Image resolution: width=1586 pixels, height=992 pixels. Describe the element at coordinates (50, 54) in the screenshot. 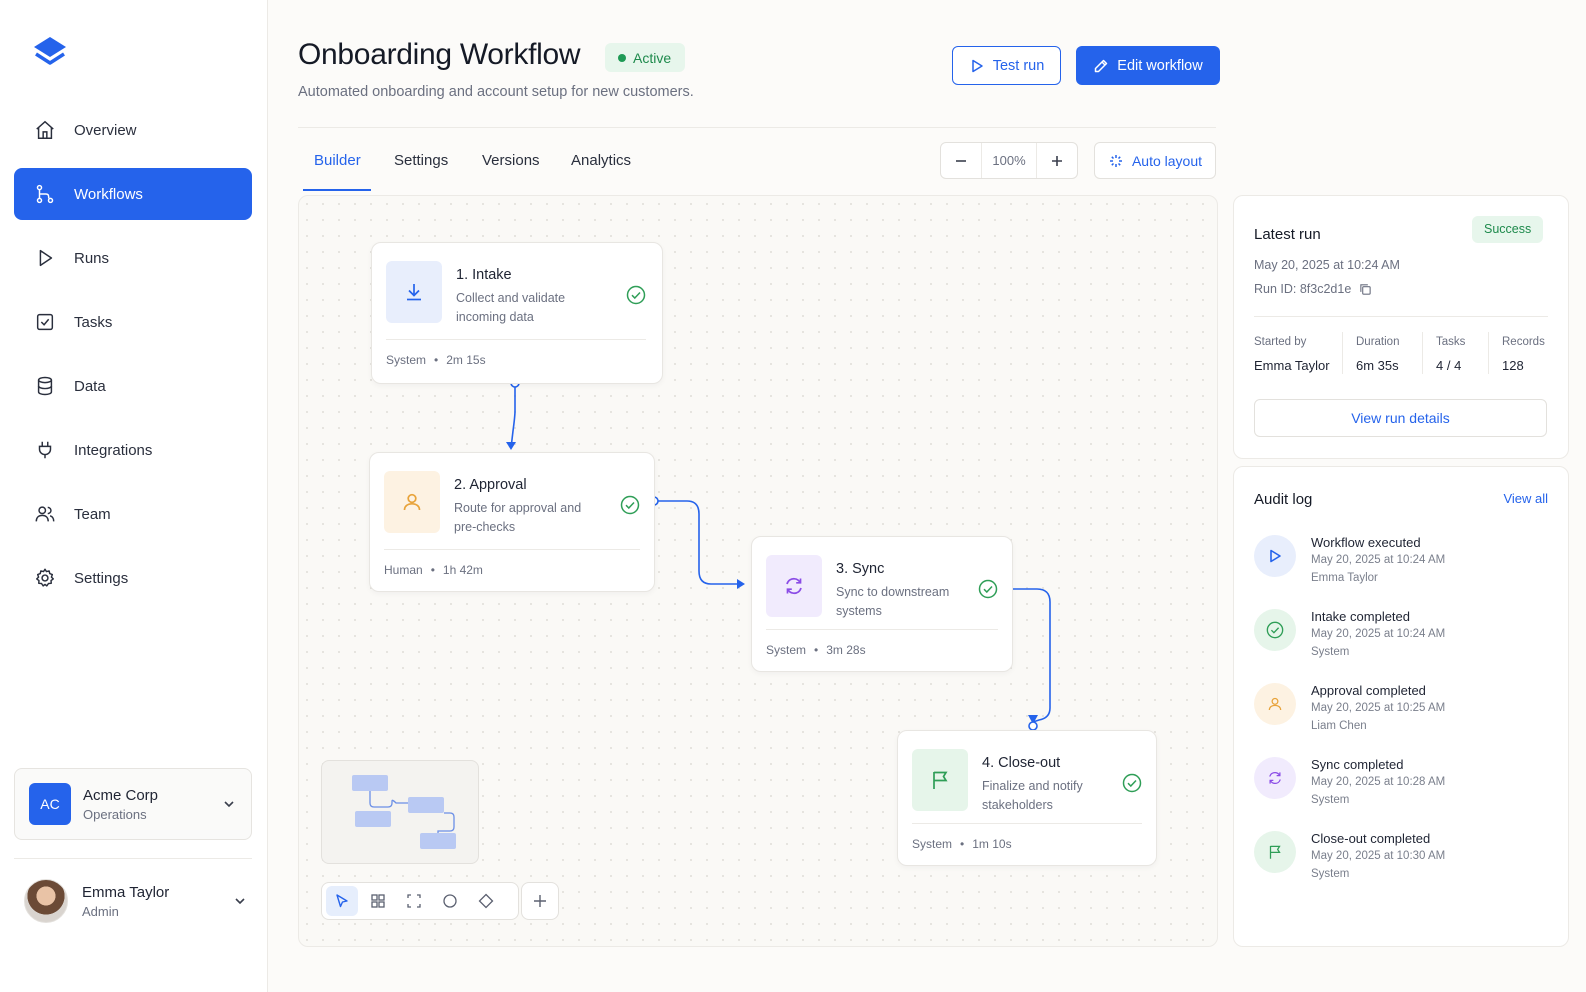

I see `logo-icon` at that location.